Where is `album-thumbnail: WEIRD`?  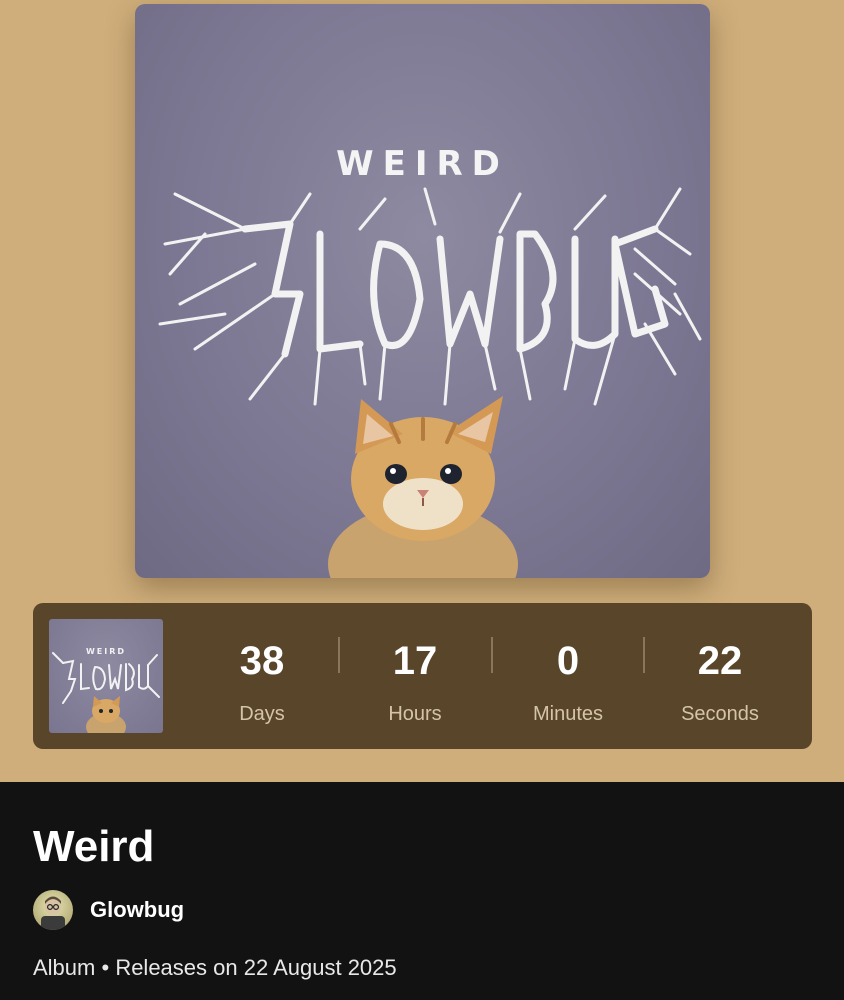 album-thumbnail: WEIRD is located at coordinates (106, 676).